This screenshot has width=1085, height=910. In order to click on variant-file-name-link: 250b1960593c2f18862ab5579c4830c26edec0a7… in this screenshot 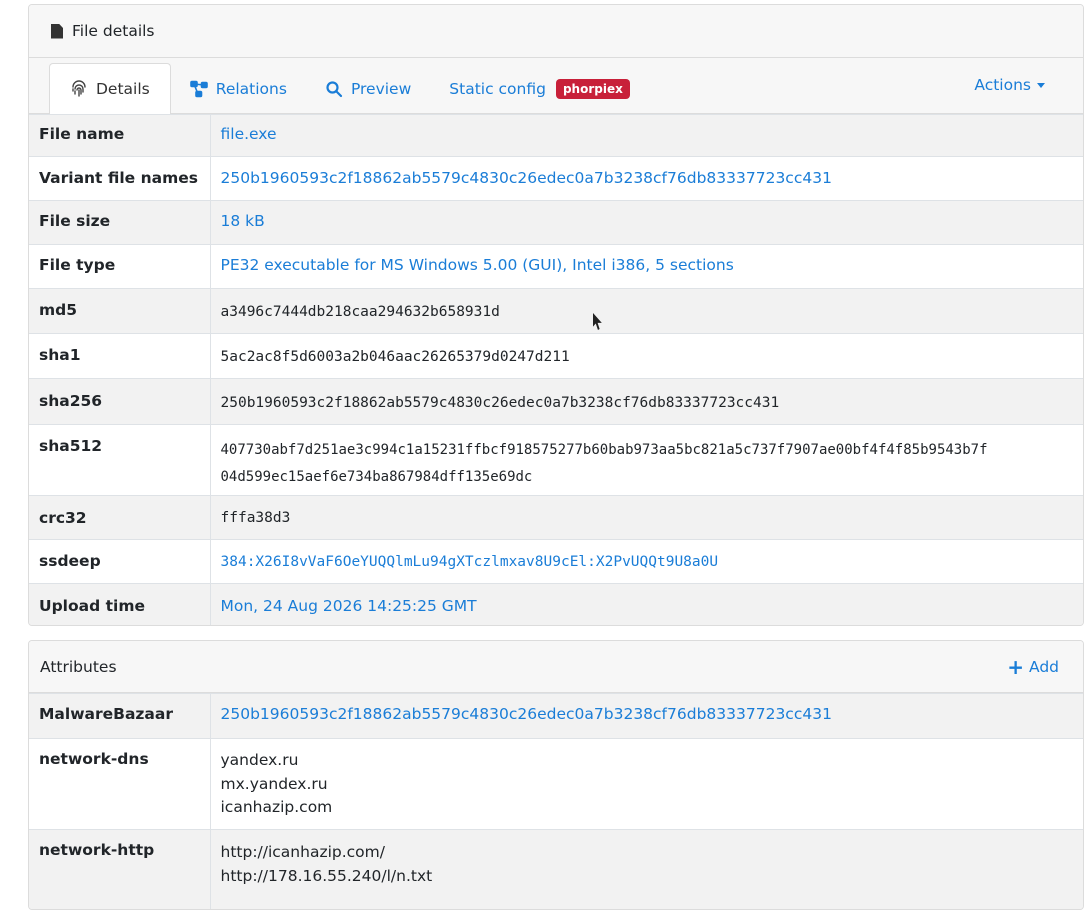, I will do `click(526, 178)`.